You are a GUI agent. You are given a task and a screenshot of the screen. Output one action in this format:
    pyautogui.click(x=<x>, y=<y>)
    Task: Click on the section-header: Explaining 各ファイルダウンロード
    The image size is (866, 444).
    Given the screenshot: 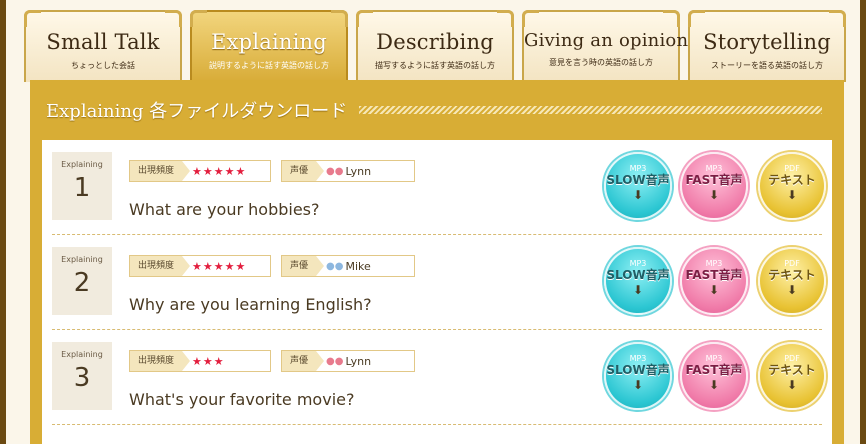 What is the action you would take?
    pyautogui.click(x=437, y=110)
    